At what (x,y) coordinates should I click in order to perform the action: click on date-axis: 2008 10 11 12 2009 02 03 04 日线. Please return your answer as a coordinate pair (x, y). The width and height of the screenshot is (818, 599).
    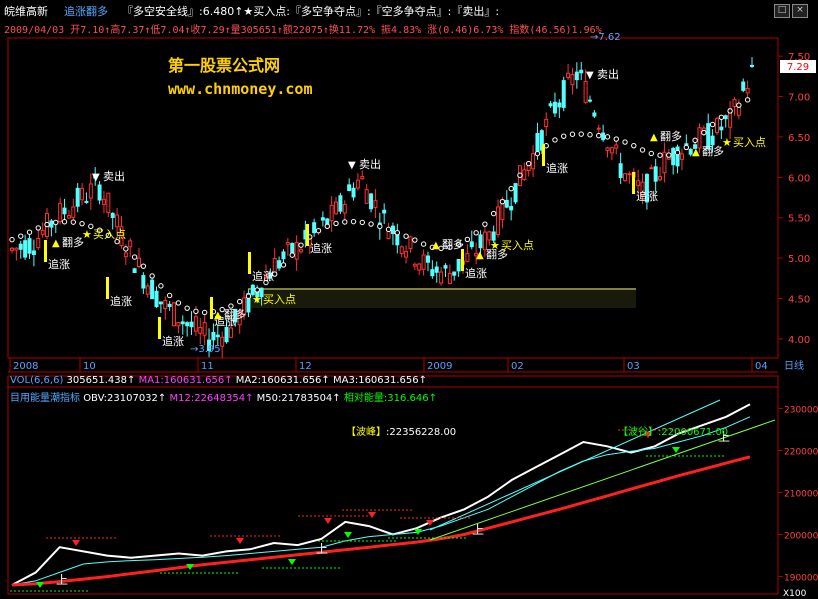
    Looking at the image, I should click on (406, 365).